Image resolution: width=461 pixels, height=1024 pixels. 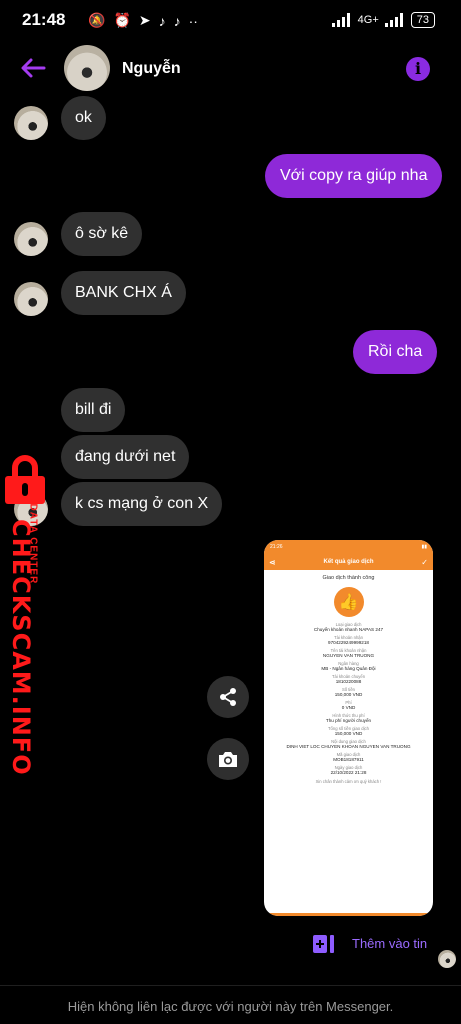 What do you see at coordinates (162, 20) in the screenshot?
I see `tiktok-icon: ♪` at bounding box center [162, 20].